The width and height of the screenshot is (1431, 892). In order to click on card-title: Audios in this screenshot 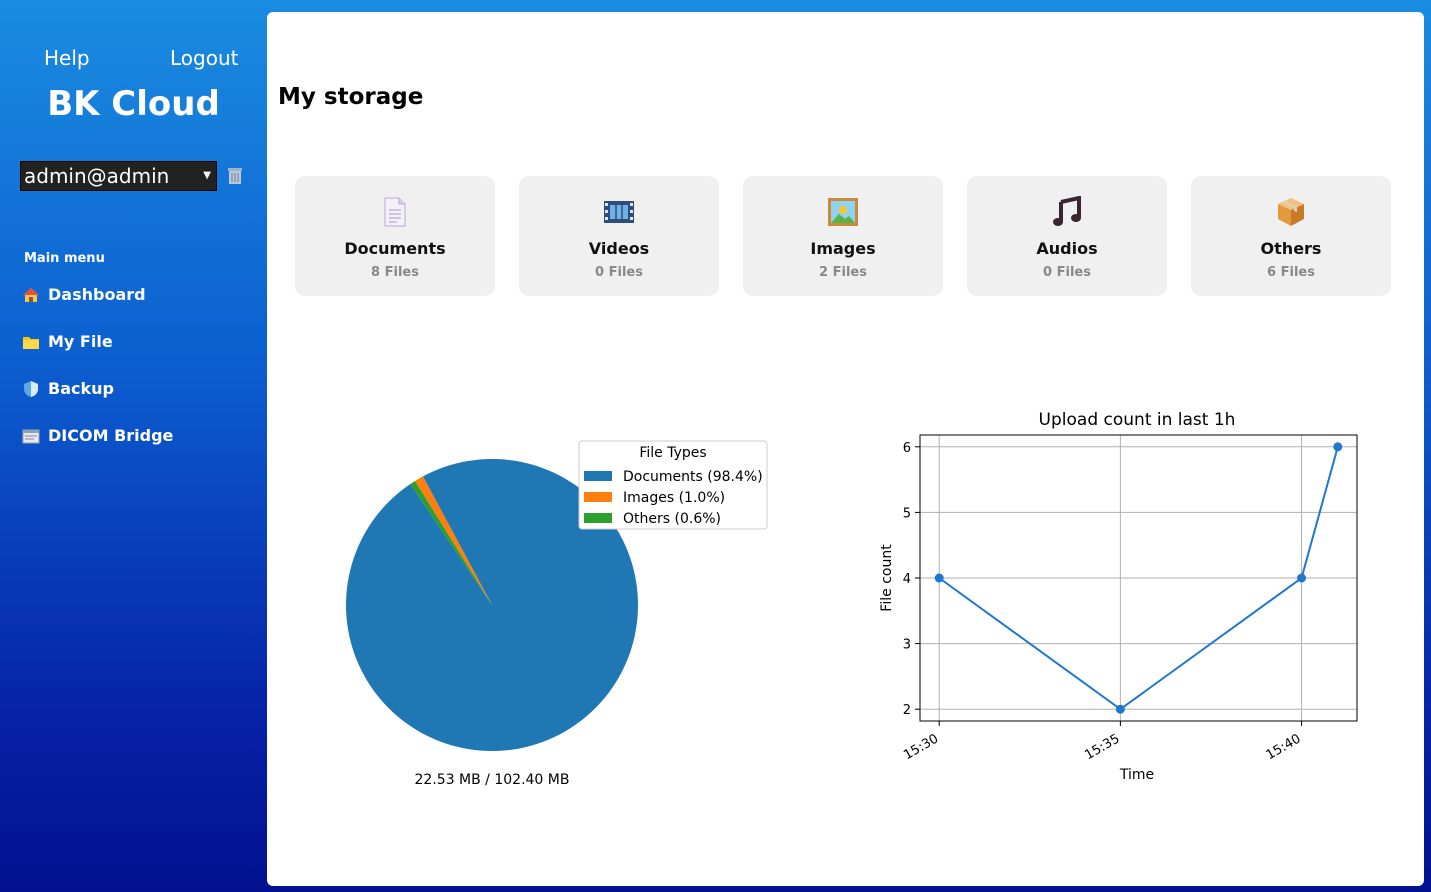, I will do `click(1067, 248)`.